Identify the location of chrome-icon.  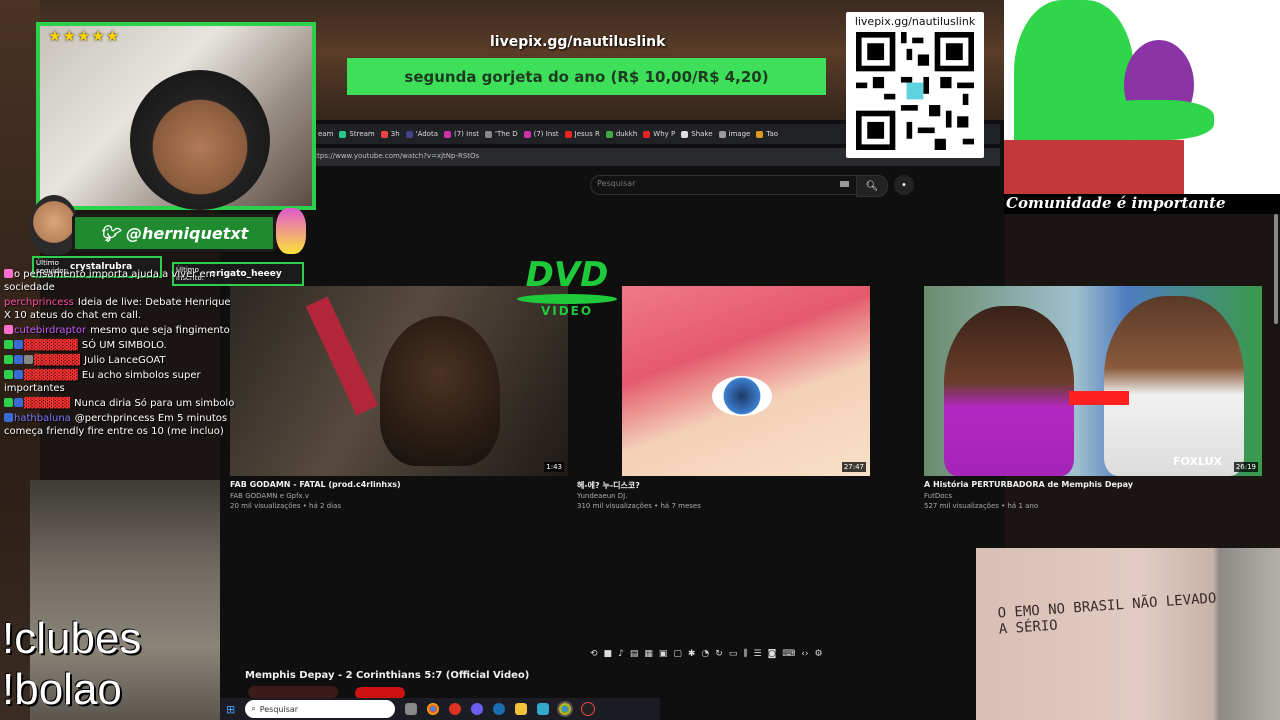
(433, 709).